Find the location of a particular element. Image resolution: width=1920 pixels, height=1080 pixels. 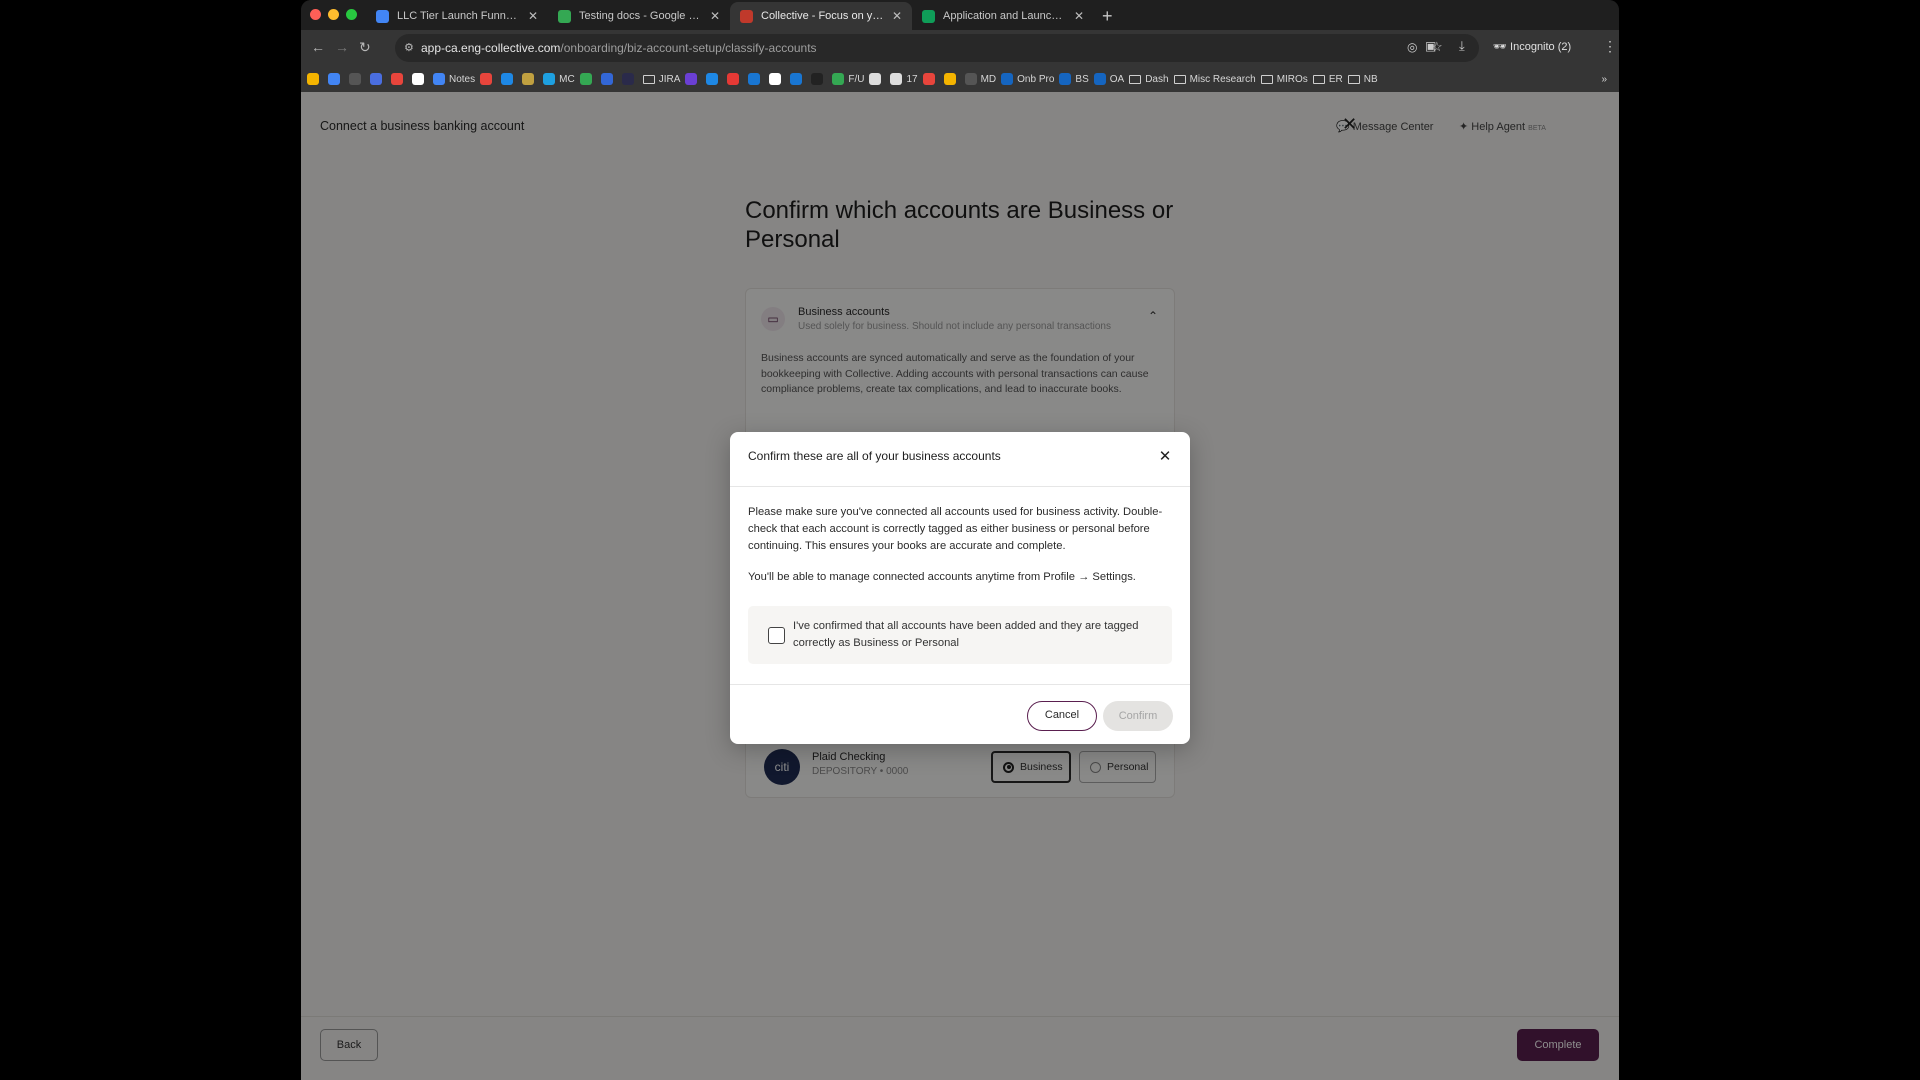

bookmark-label: ER is located at coordinates (1335, 79).